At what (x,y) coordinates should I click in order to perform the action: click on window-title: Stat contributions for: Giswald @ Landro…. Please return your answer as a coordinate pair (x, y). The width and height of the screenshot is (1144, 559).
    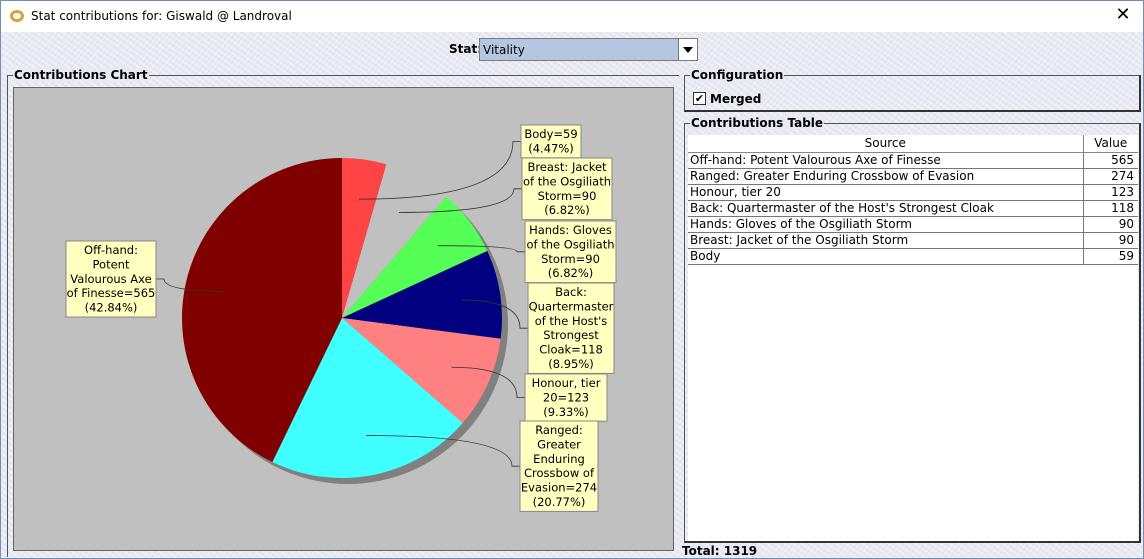
    Looking at the image, I should click on (161, 16).